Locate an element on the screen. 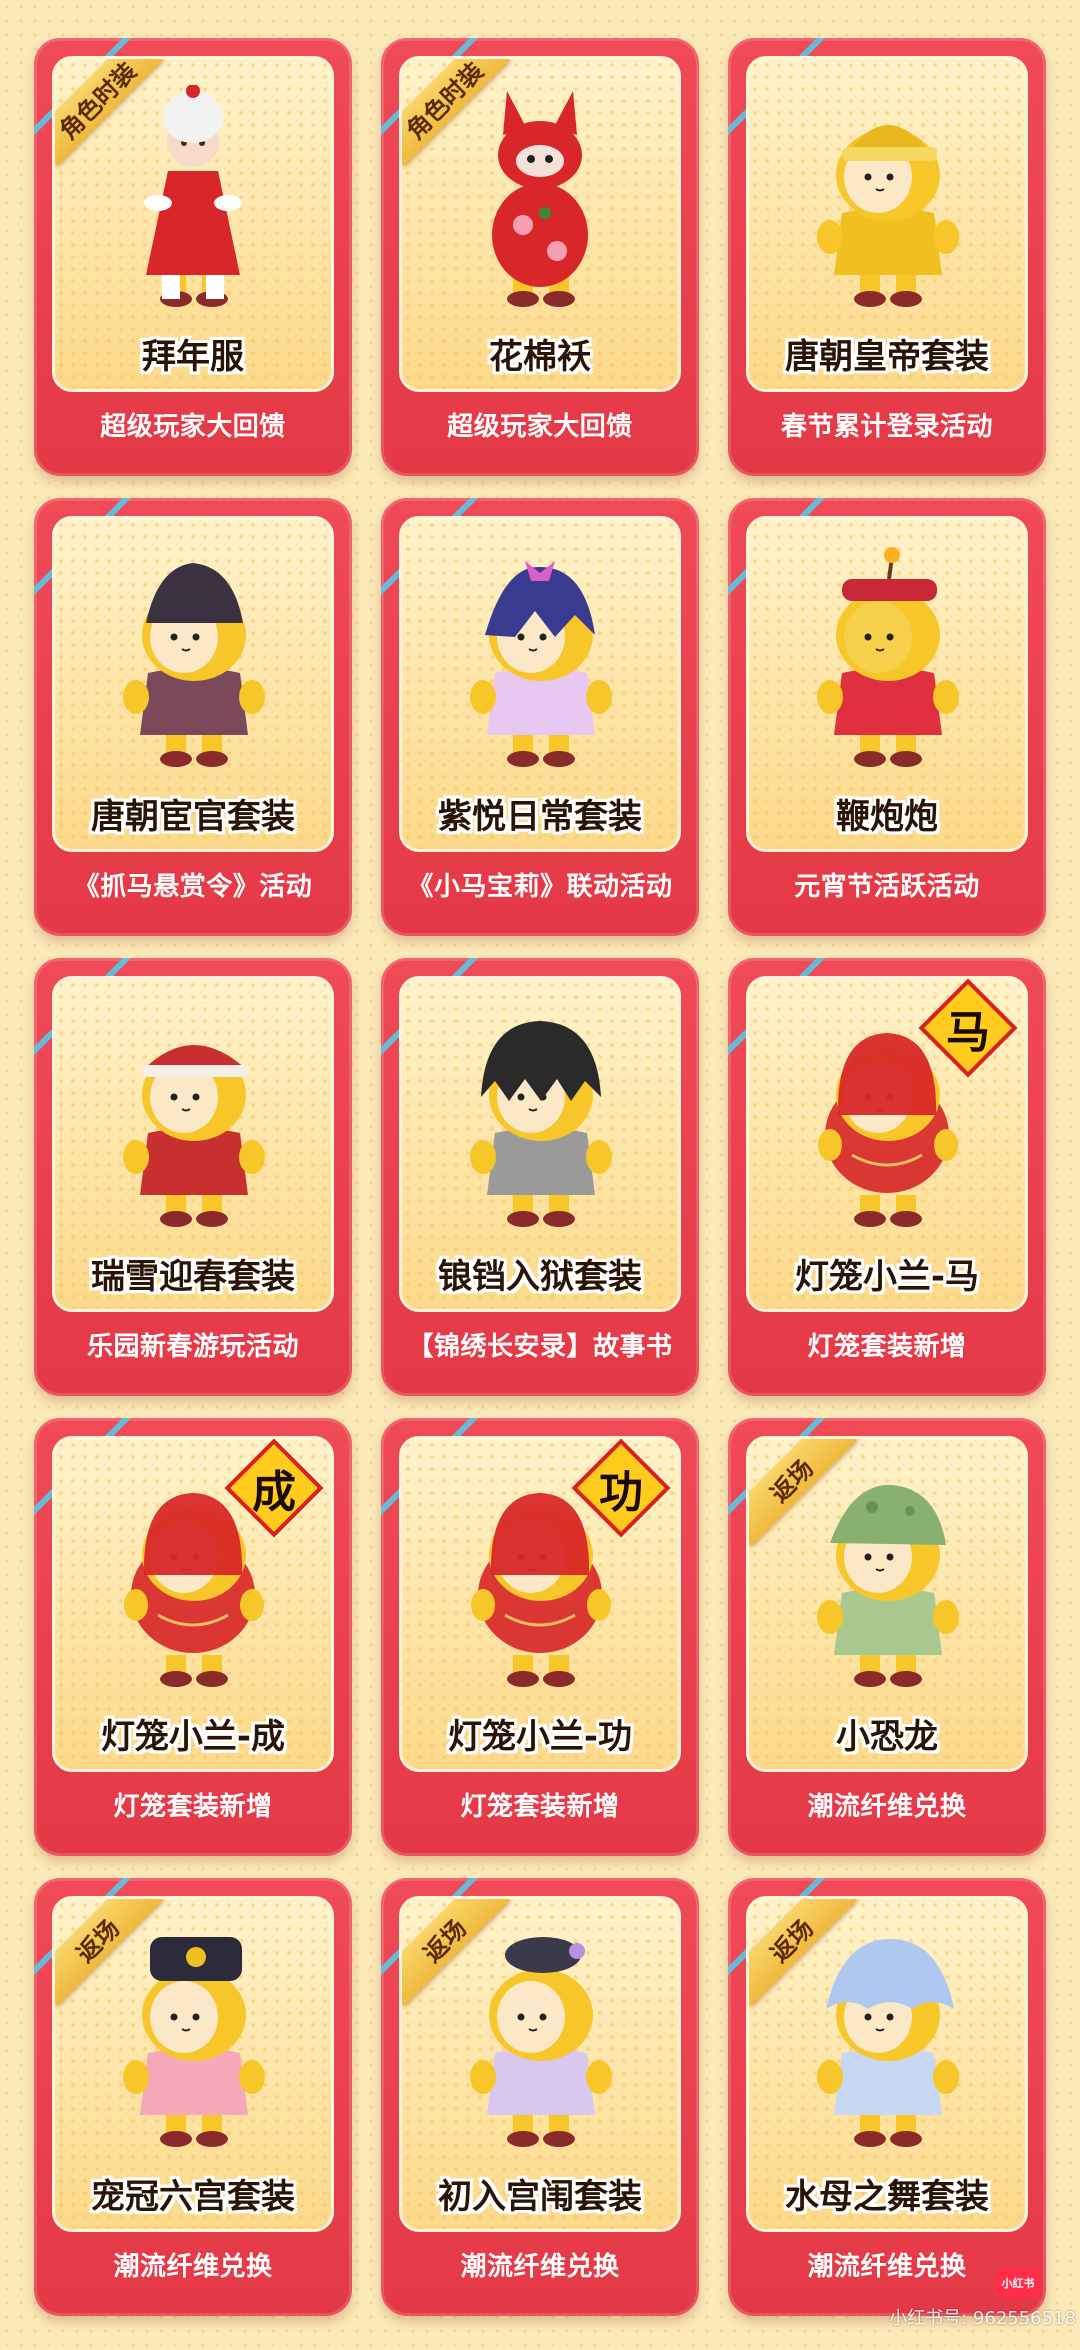 The width and height of the screenshot is (1080, 2350). costume-name: 灯笼小兰-功 is located at coordinates (540, 1737).